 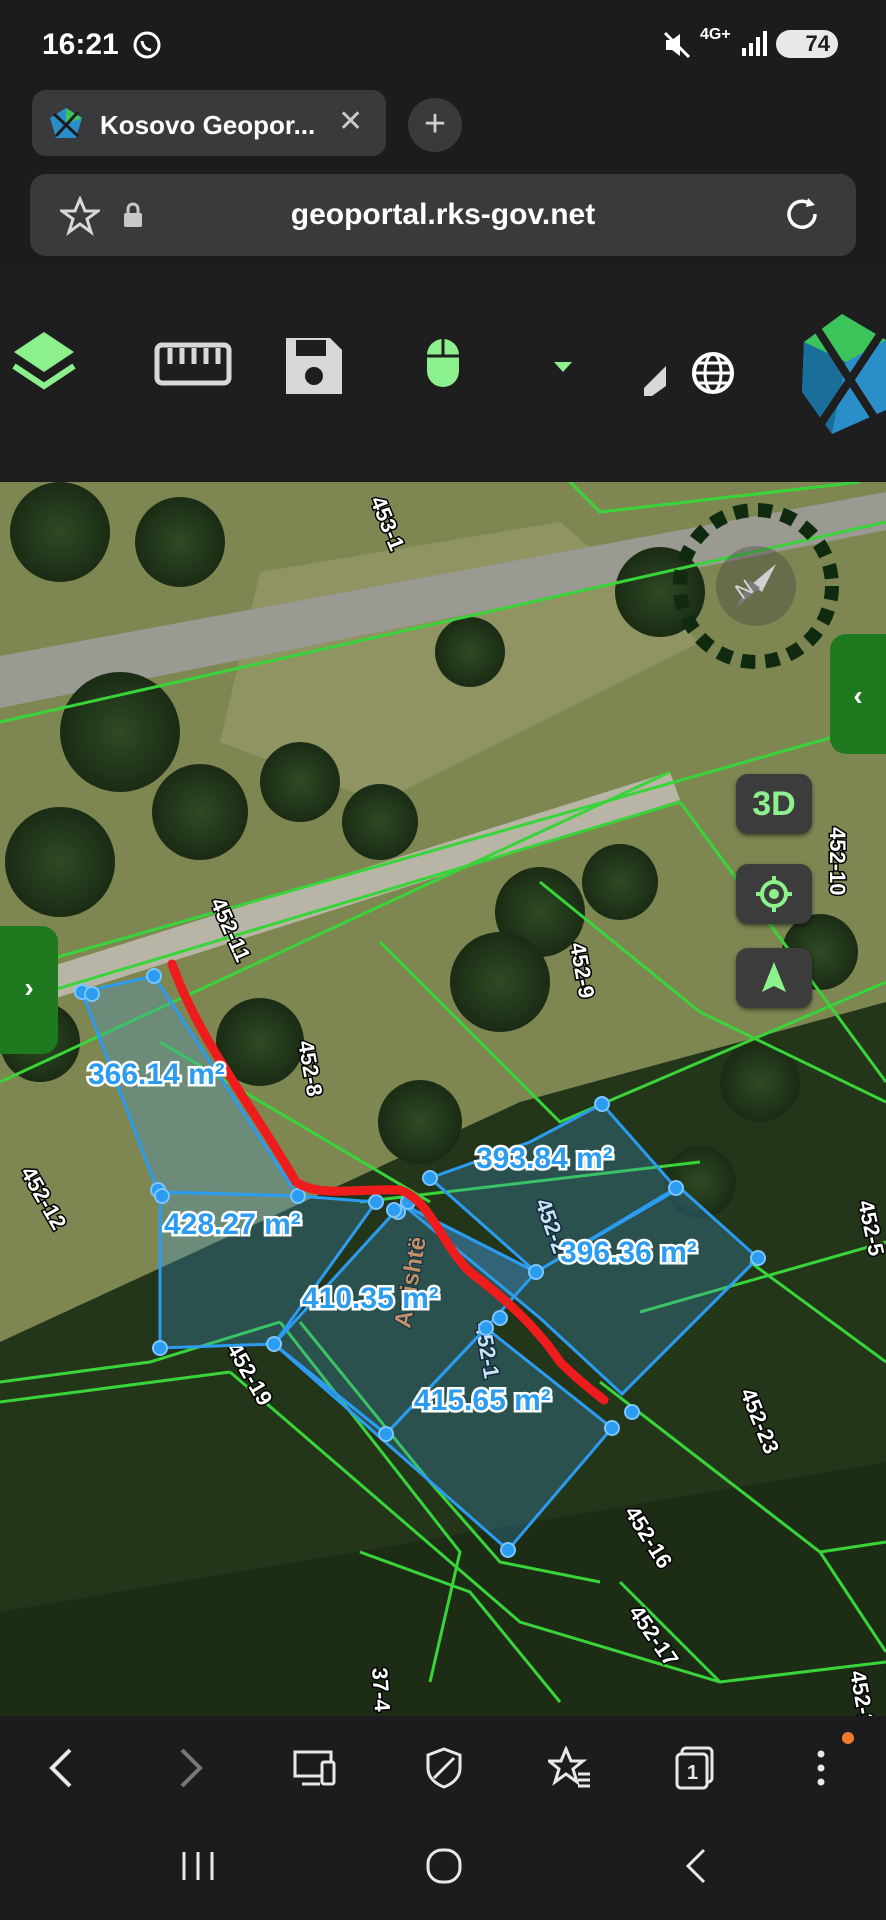 What do you see at coordinates (66, 123) in the screenshot?
I see `geoportal-favicon-icon` at bounding box center [66, 123].